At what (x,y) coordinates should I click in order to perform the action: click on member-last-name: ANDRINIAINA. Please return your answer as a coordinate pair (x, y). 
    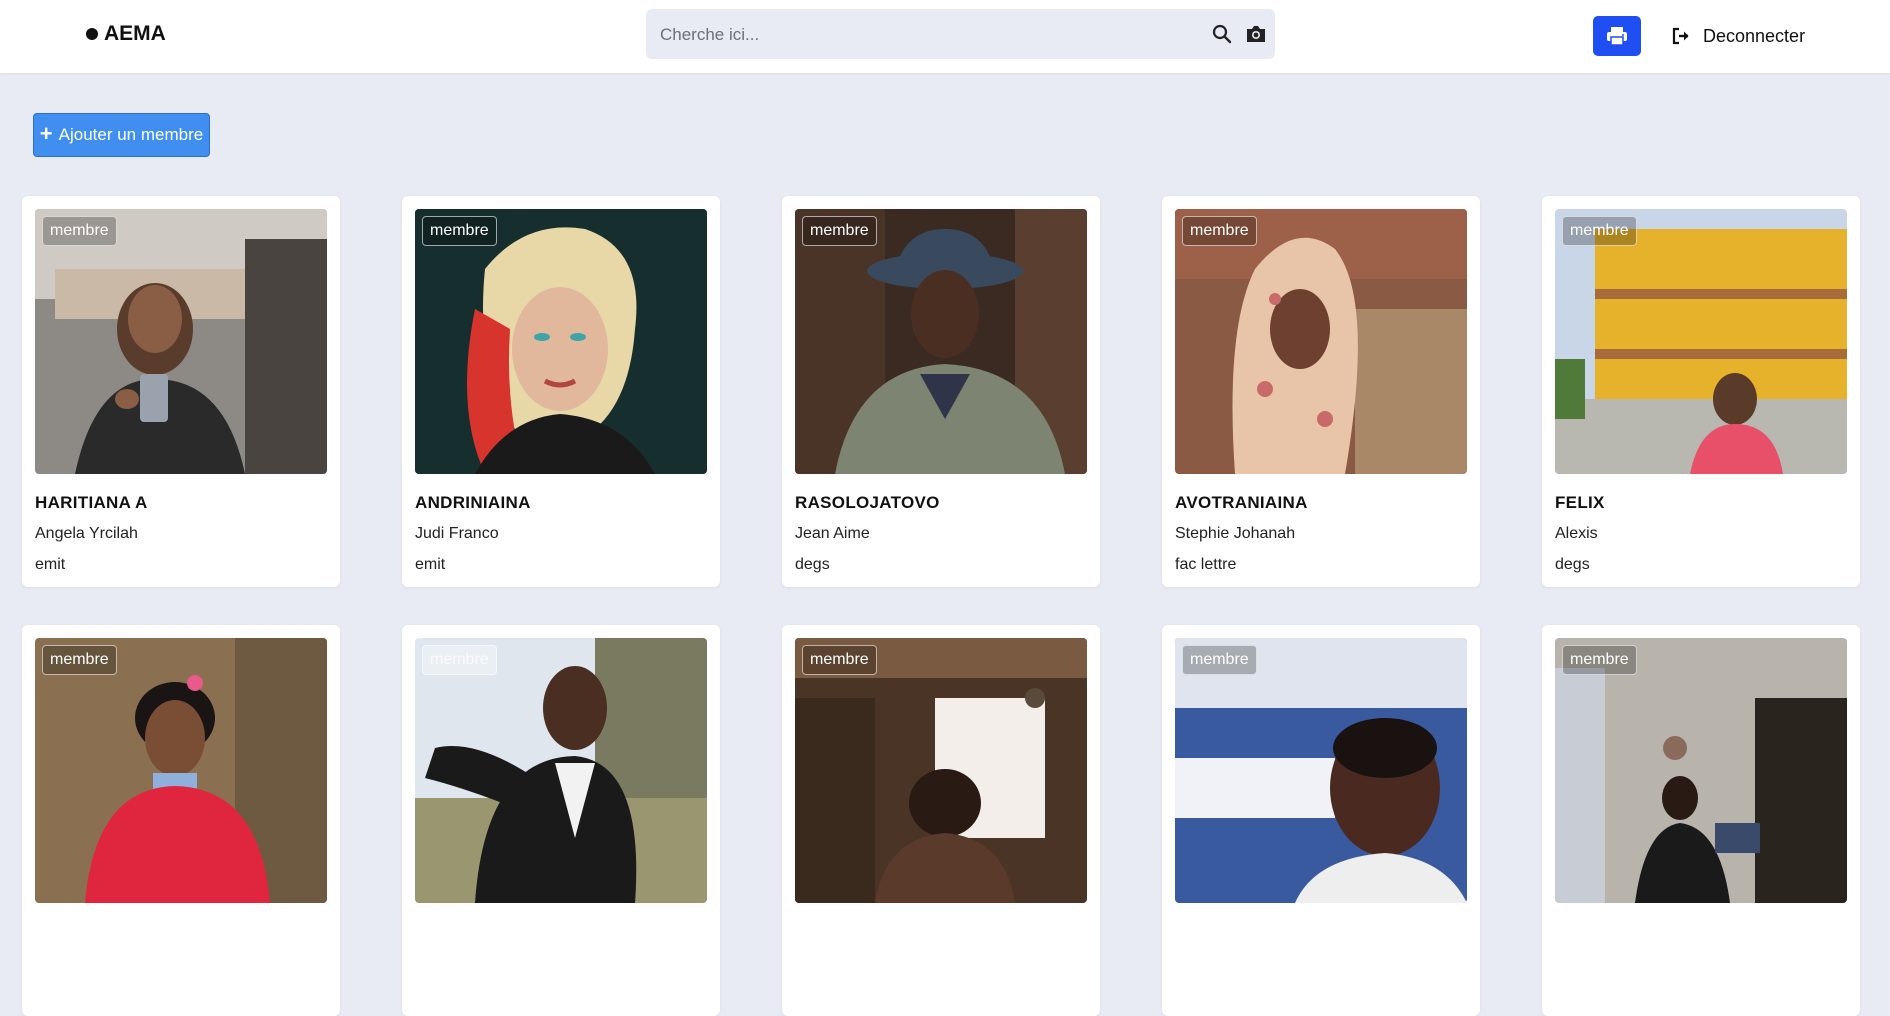
    Looking at the image, I should click on (473, 502).